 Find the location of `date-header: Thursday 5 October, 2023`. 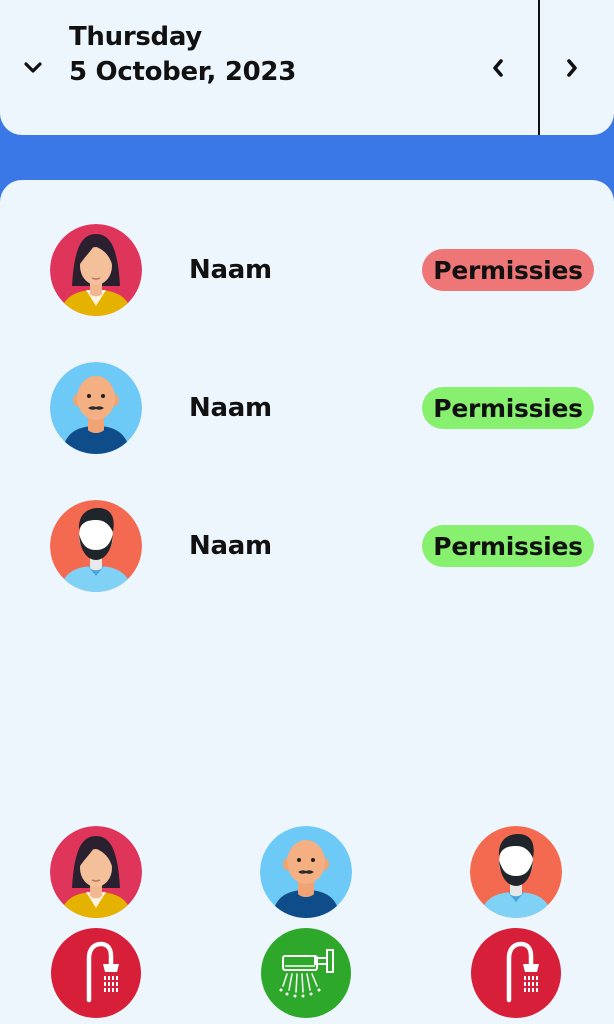

date-header: Thursday 5 October, 2023 is located at coordinates (307, 67).